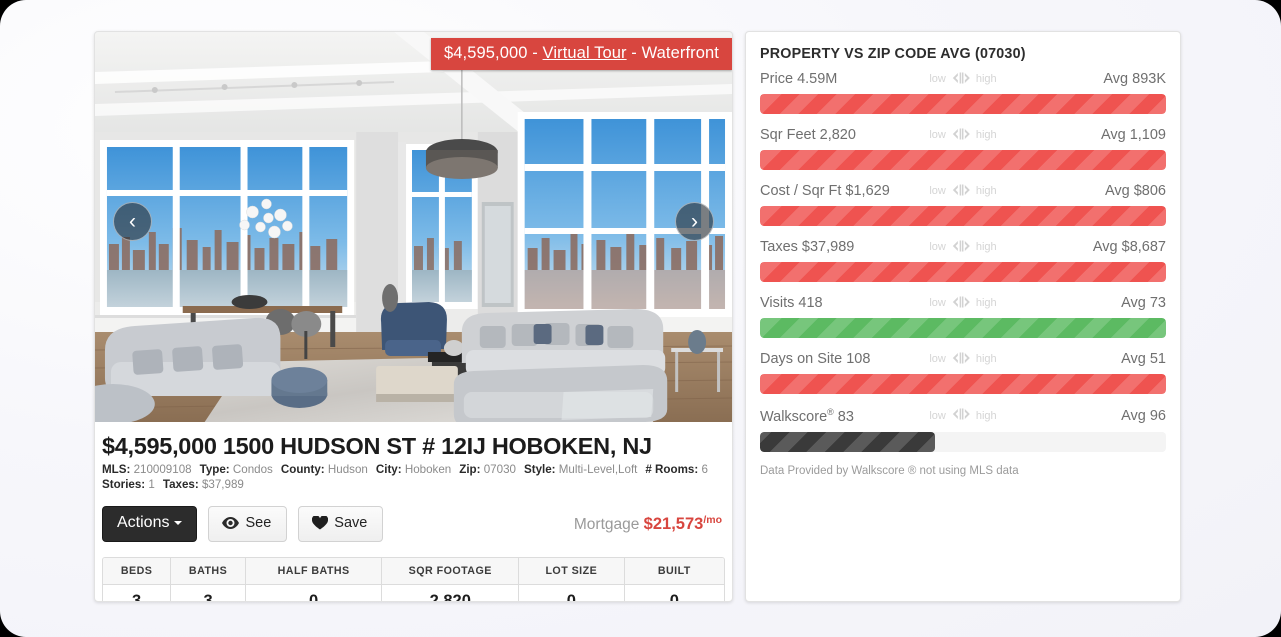  I want to click on meta-value: Condos, so click(251, 469).